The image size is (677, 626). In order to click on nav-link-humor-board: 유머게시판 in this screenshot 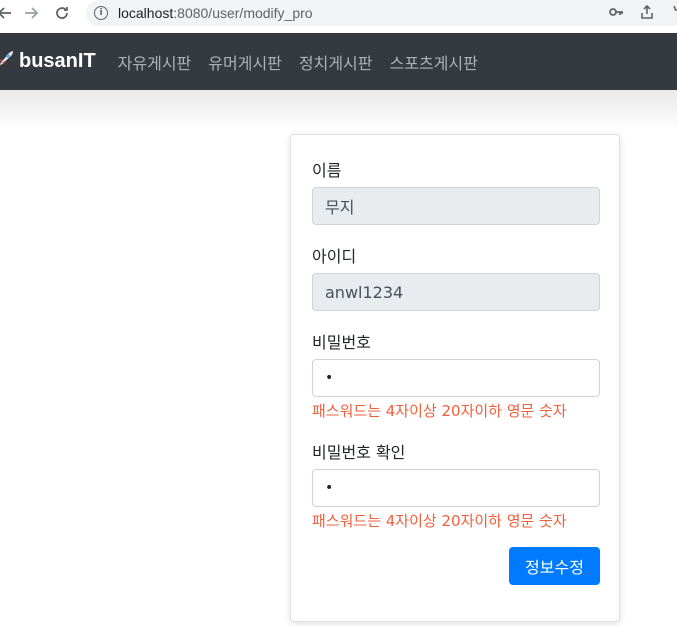, I will do `click(245, 62)`.